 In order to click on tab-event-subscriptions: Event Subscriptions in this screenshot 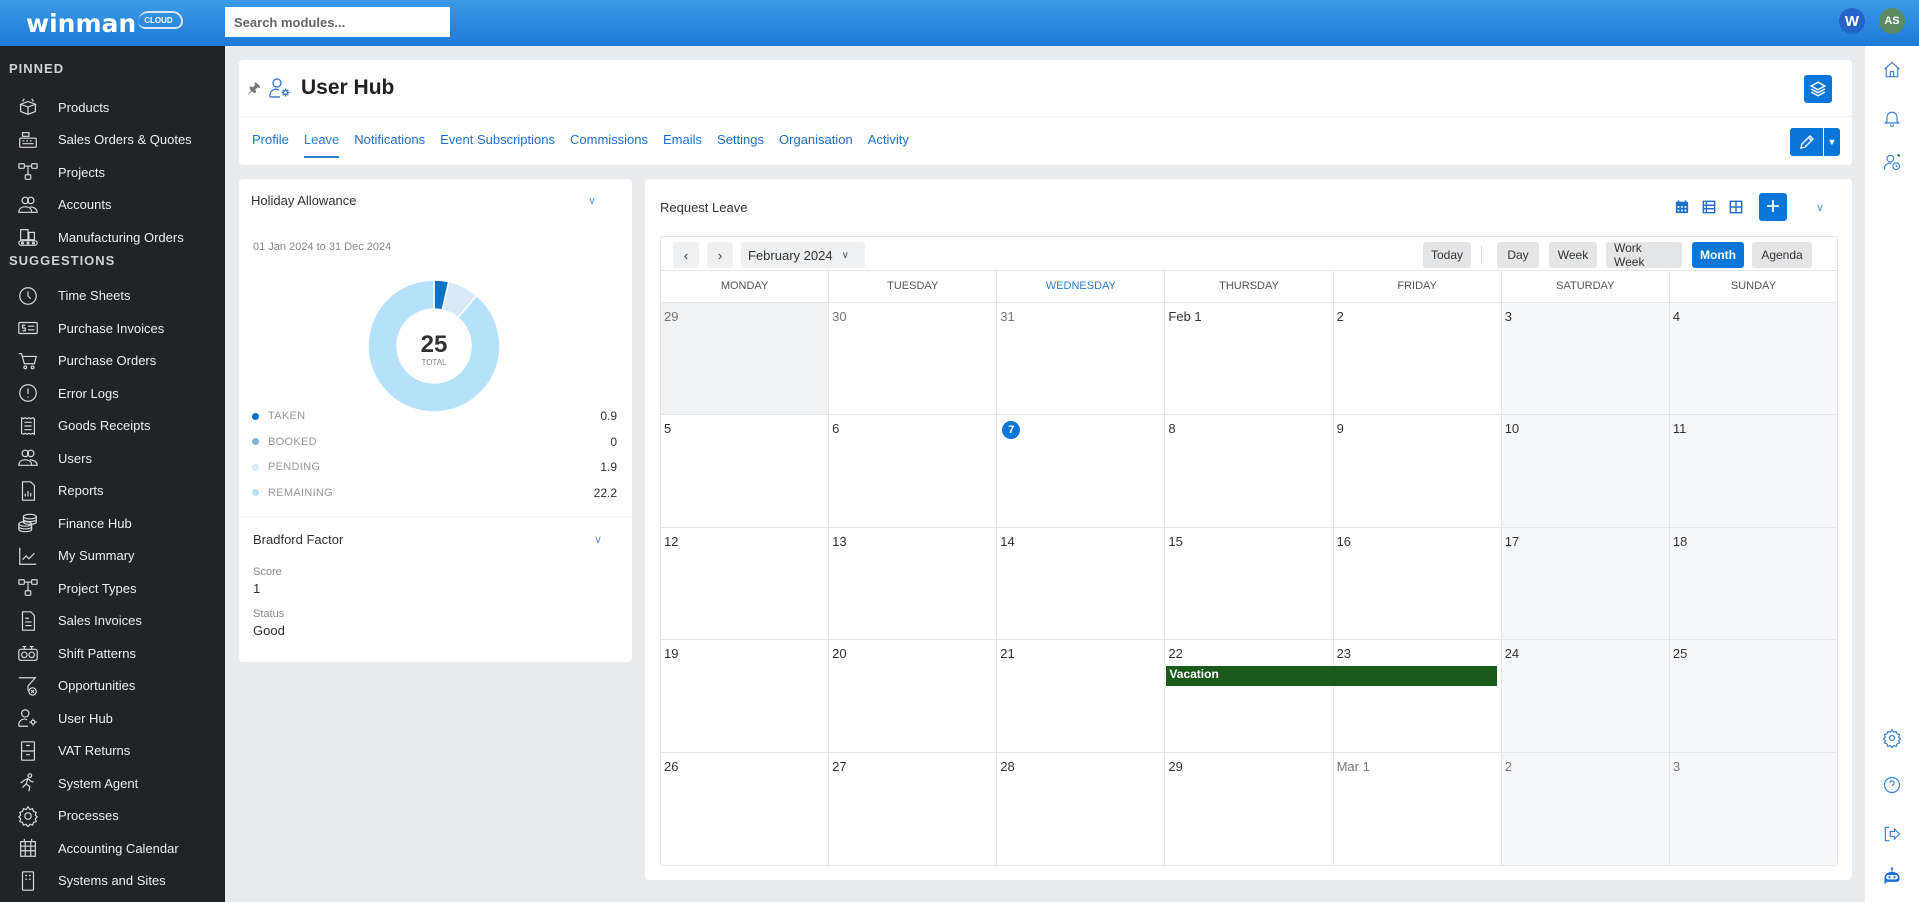, I will do `click(497, 145)`.